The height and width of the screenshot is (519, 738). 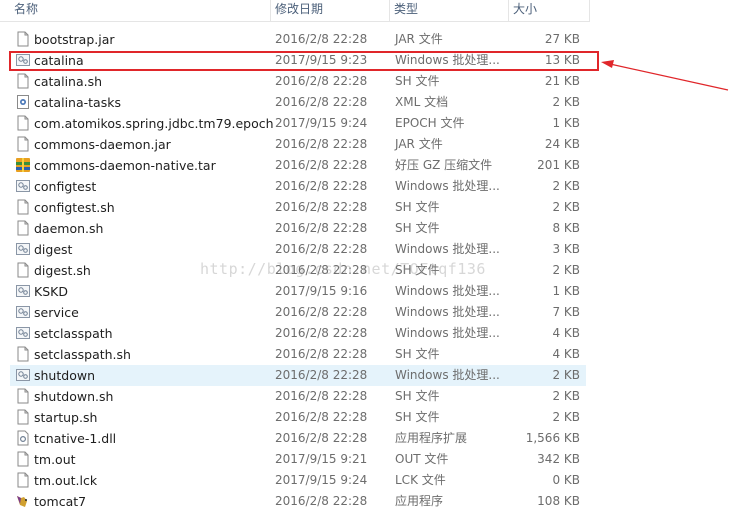 What do you see at coordinates (75, 438) in the screenshot?
I see `file-name: tcnative-1.dll` at bounding box center [75, 438].